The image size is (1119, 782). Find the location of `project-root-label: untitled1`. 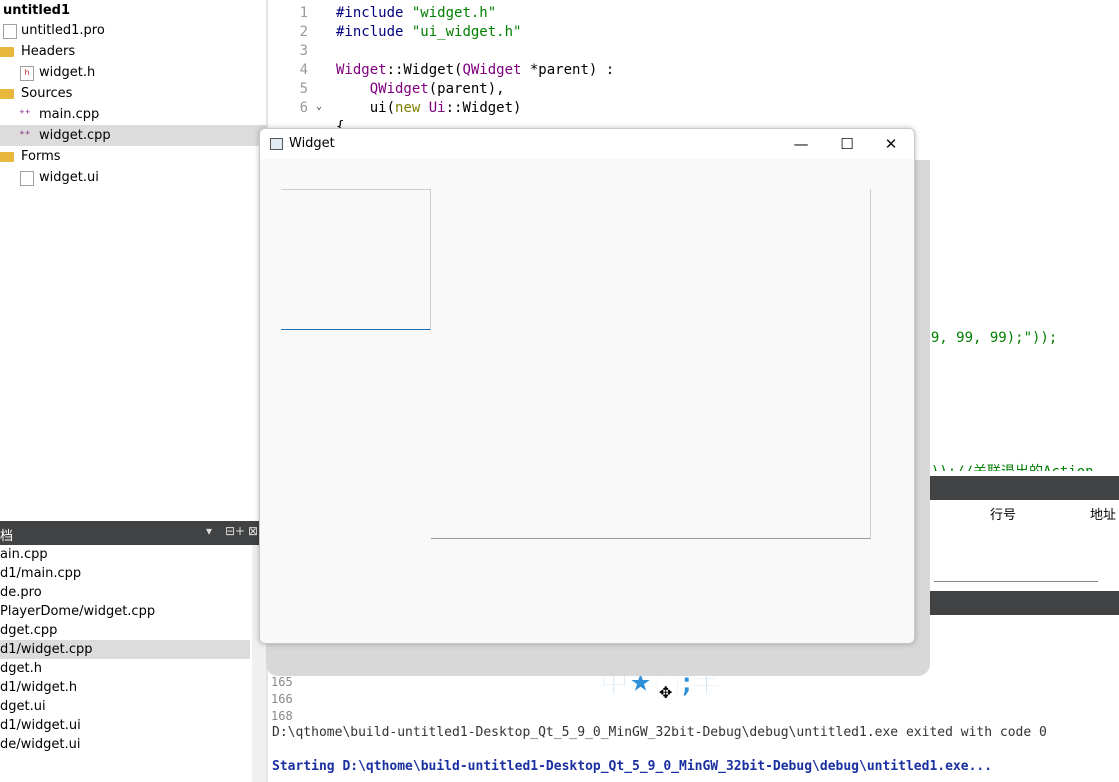

project-root-label: untitled1 is located at coordinates (37, 10).